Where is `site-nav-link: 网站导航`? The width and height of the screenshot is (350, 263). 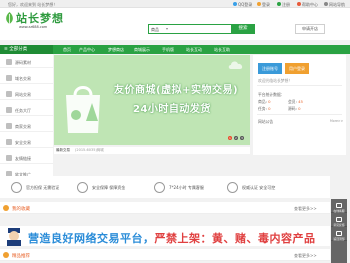 site-nav-link: 网站导航 is located at coordinates (334, 5).